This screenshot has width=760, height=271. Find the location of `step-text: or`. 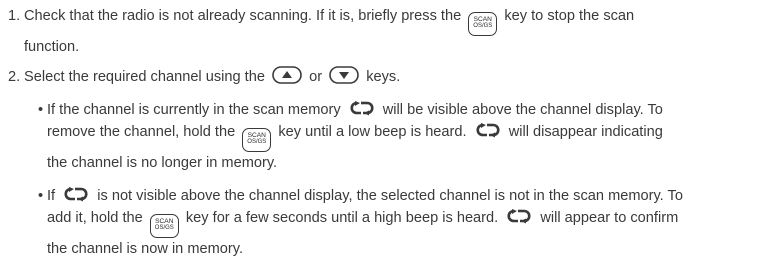

step-text: or is located at coordinates (316, 77).